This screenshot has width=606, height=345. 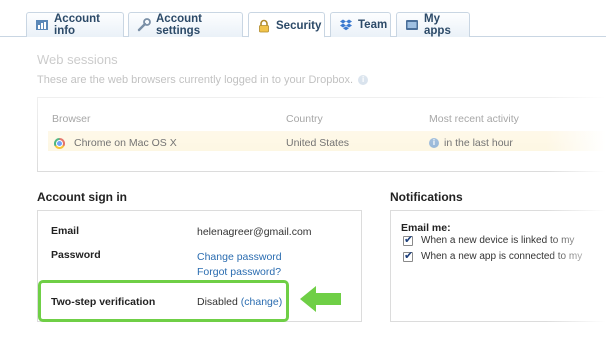 I want to click on session-activity-cell: i in the last hour, so click(x=471, y=143).